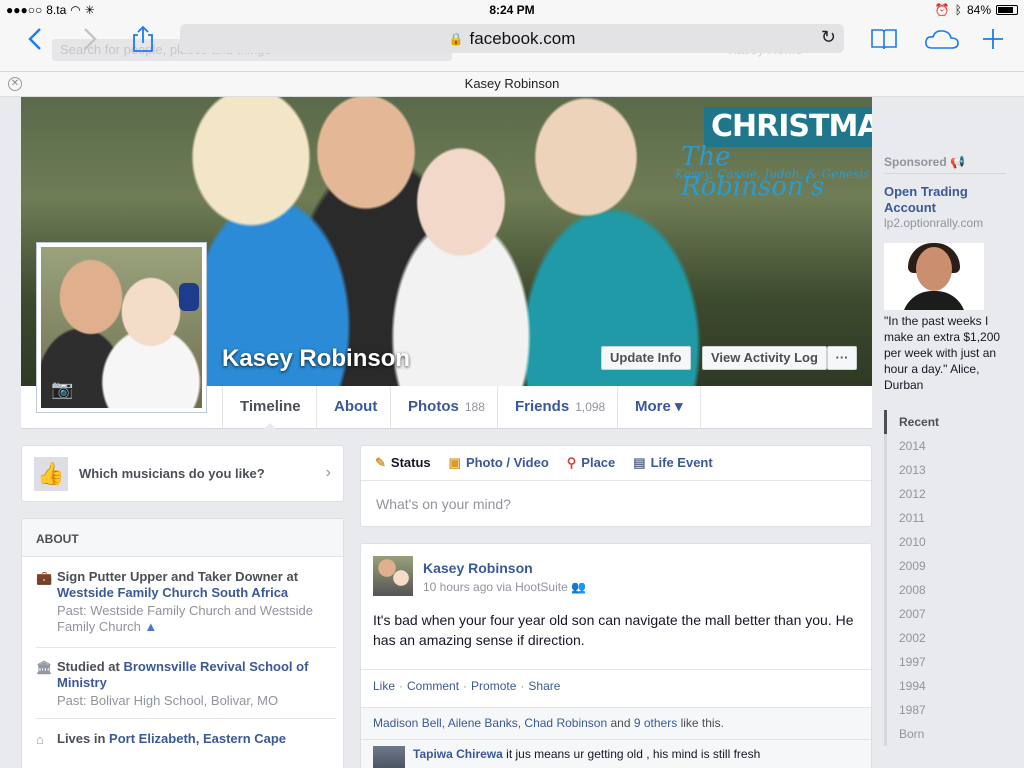 The height and width of the screenshot is (768, 1024). Describe the element at coordinates (842, 358) in the screenshot. I see `more-options-button: ···` at that location.